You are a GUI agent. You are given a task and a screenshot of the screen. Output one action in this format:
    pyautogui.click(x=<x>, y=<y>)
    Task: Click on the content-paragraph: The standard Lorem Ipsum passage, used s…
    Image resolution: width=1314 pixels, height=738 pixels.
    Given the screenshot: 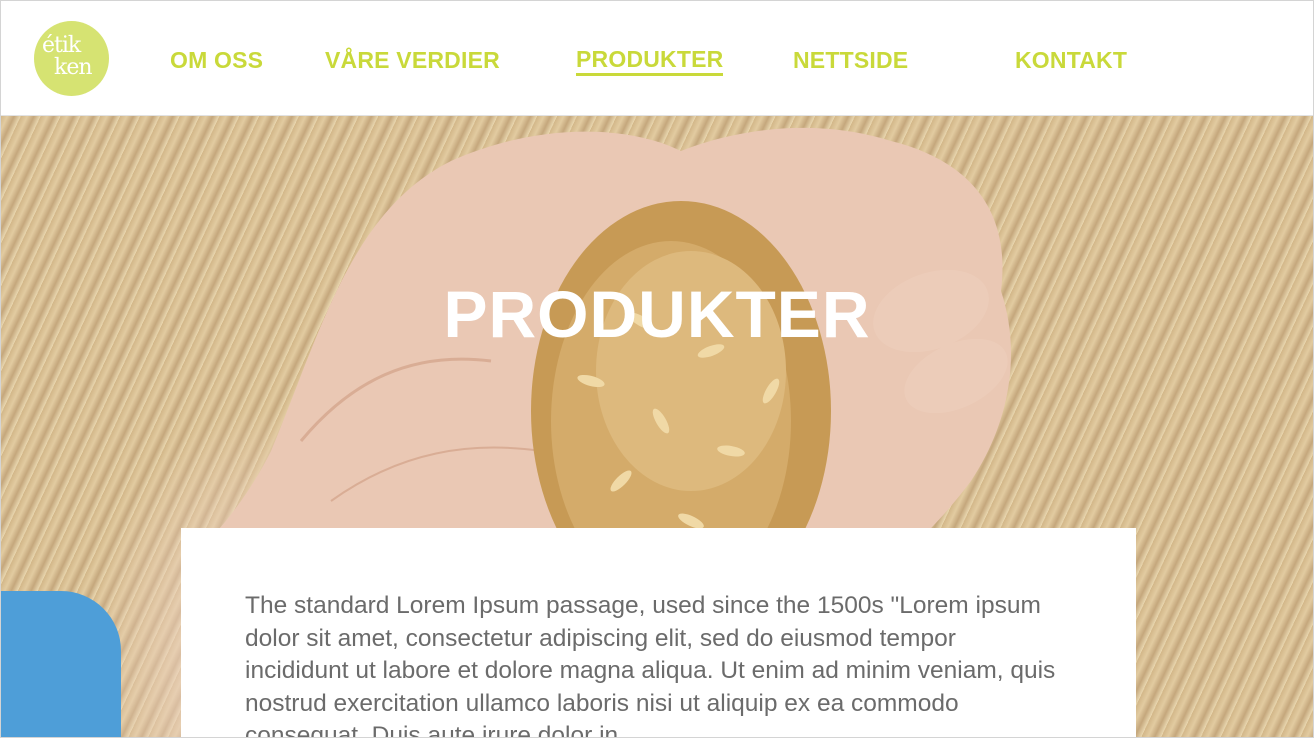 What is the action you would take?
    pyautogui.click(x=650, y=665)
    